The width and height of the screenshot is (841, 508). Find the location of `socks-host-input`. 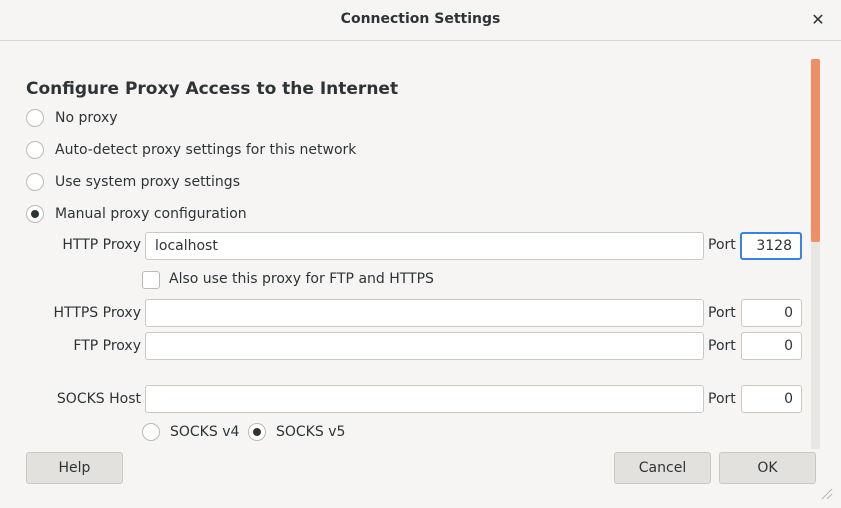

socks-host-input is located at coordinates (424, 399).